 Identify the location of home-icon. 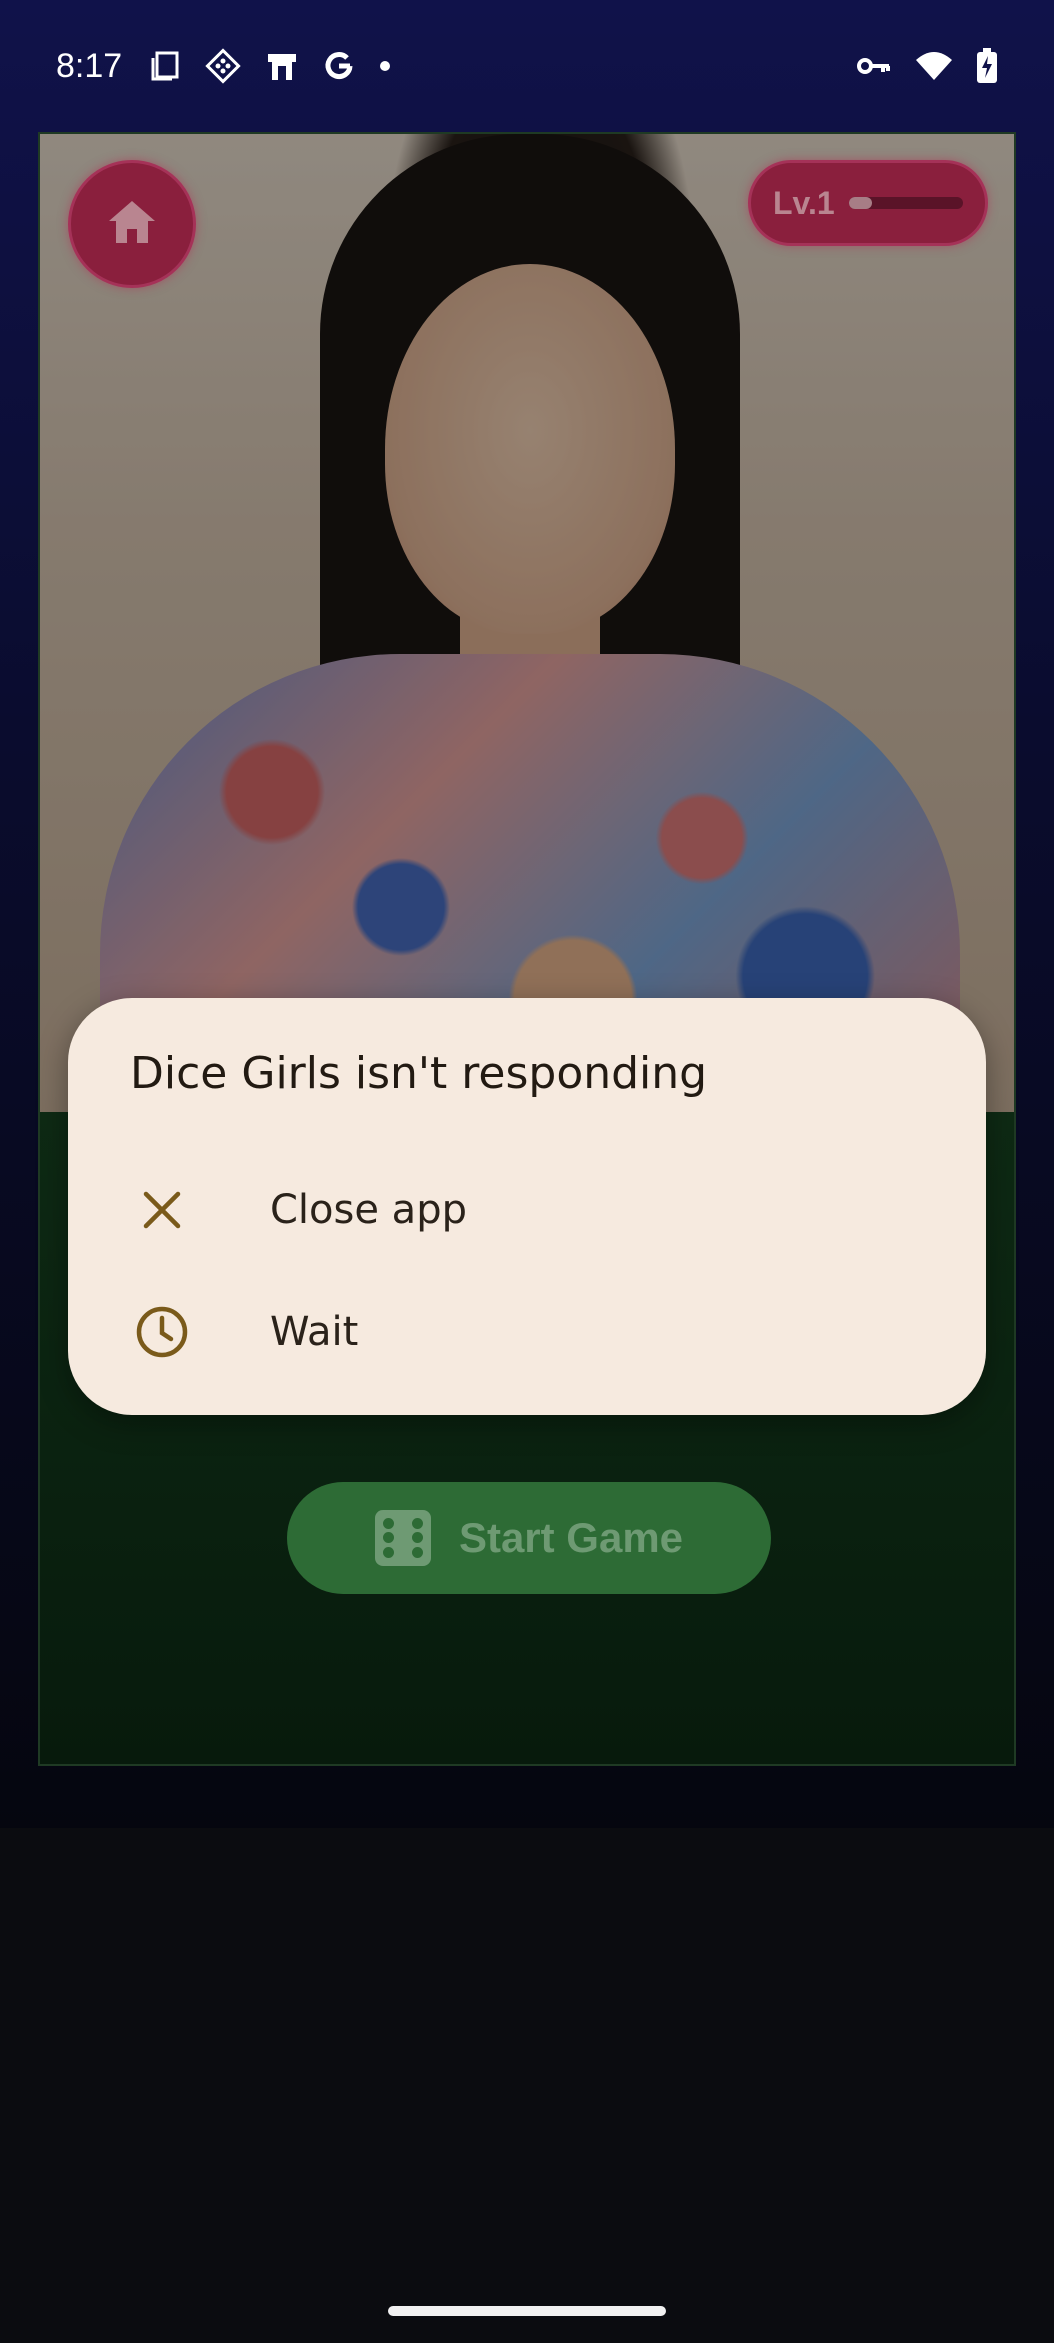
(132, 224).